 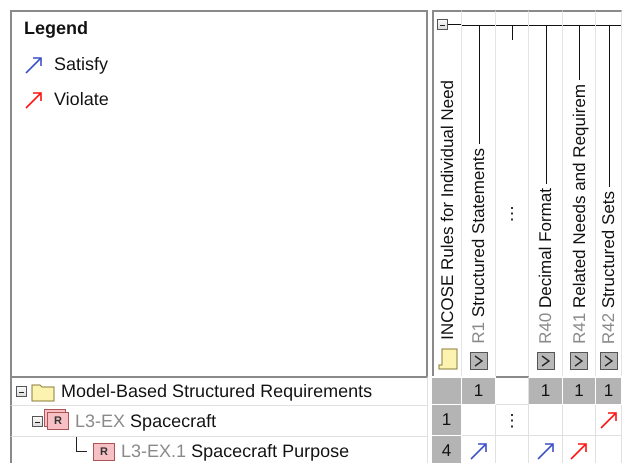 I want to click on row-label: L3-EX.1 Spacecraft Purpose, so click(x=235, y=451).